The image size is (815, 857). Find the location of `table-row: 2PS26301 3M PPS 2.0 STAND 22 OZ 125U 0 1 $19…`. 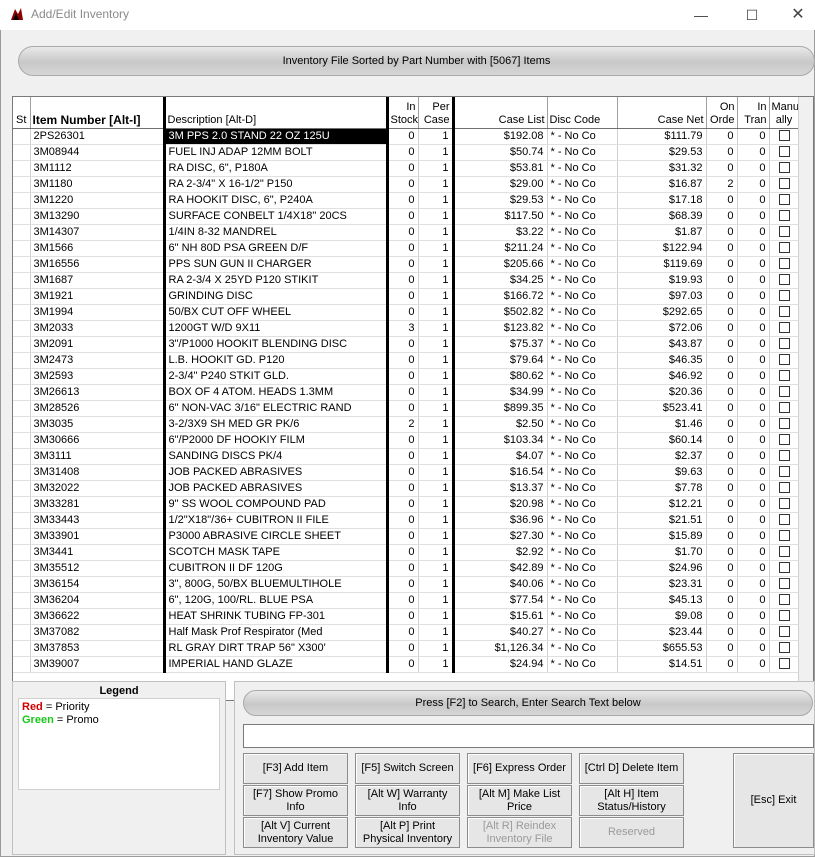

table-row: 2PS26301 3M PPS 2.0 STAND 22 OZ 125U 0 1 $19… is located at coordinates (406, 136).